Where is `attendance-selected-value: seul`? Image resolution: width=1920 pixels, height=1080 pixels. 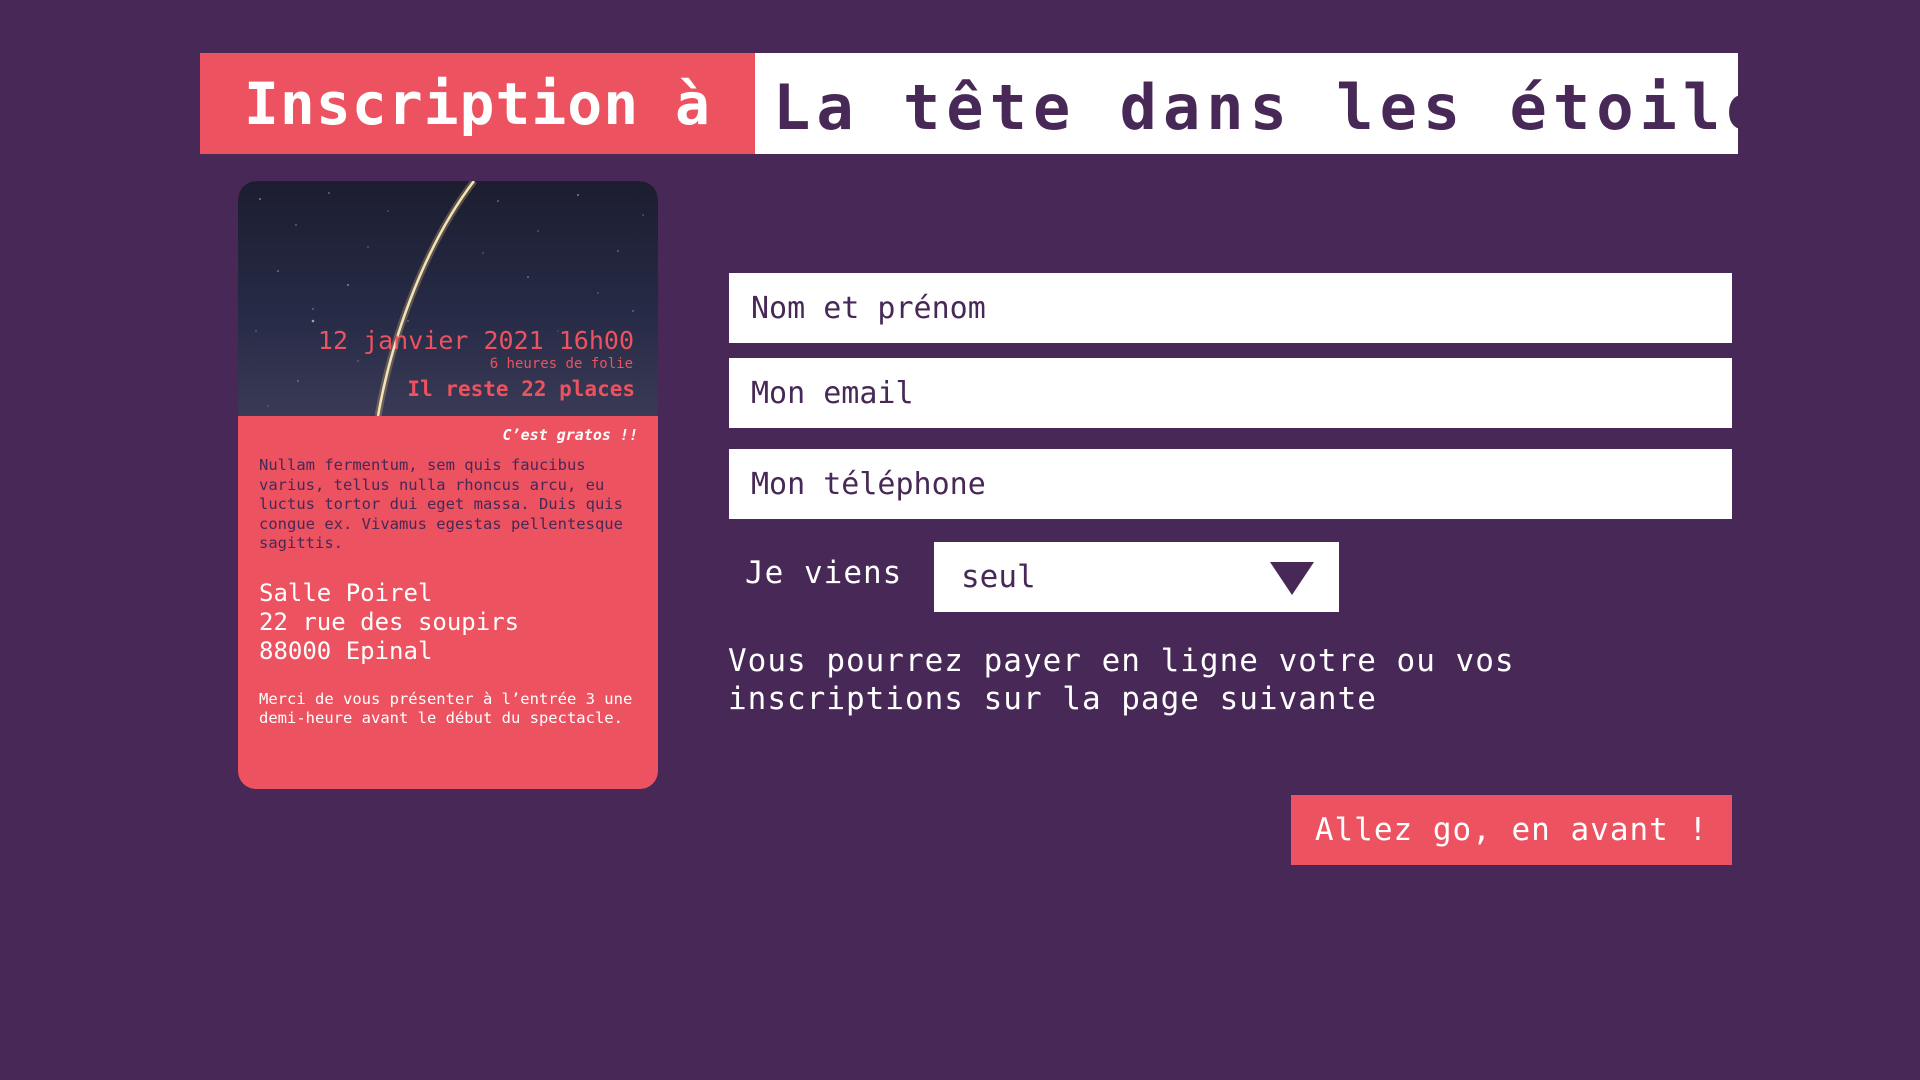 attendance-selected-value: seul is located at coordinates (998, 577).